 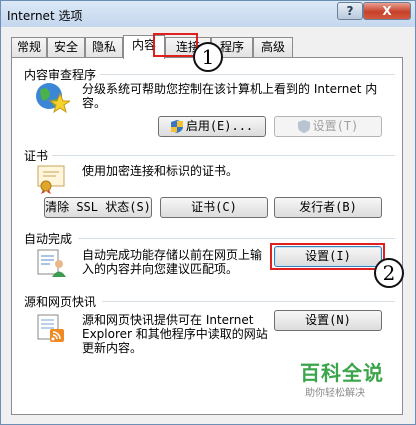 I want to click on certificates-title: 证书, so click(x=36, y=156).